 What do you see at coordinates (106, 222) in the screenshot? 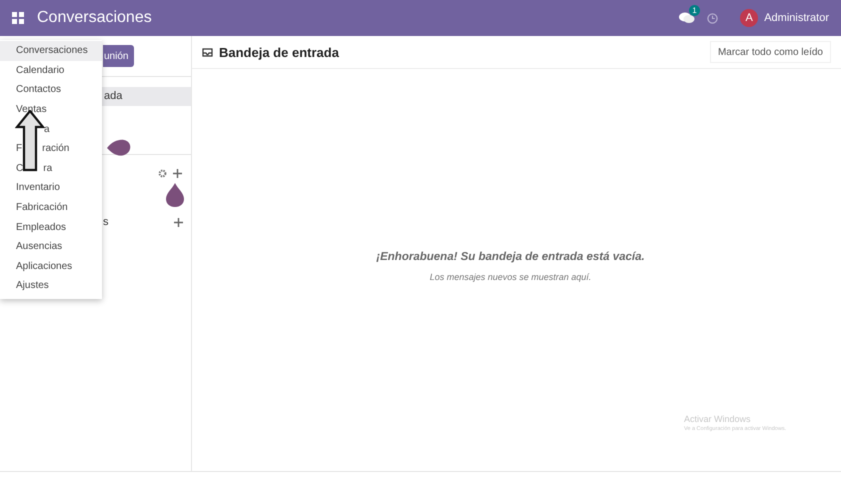
I see `section-label: s` at bounding box center [106, 222].